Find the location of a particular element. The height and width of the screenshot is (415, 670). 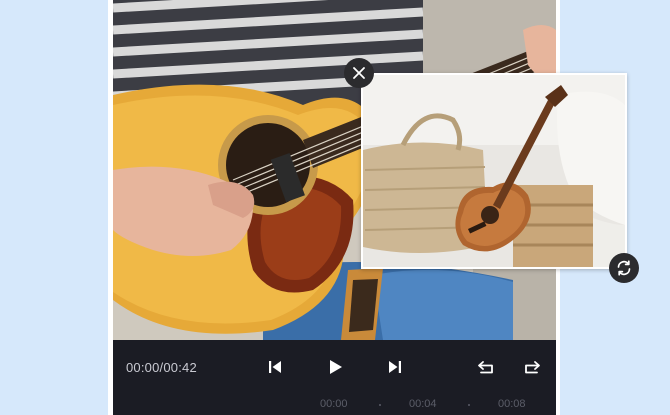

time-readout: 00:00/00:42 is located at coordinates (161, 367).